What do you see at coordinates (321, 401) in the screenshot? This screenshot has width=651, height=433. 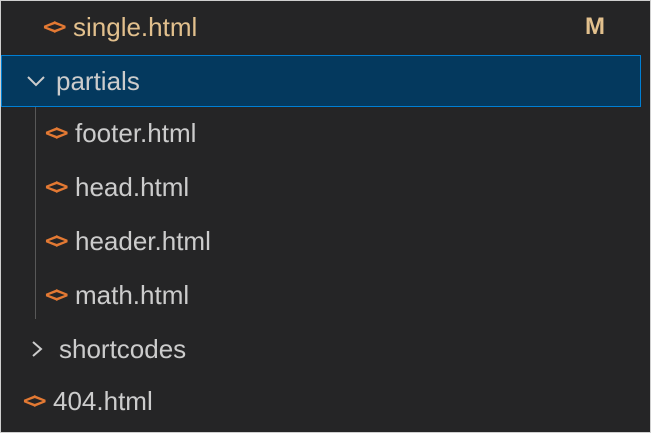 I see `tree-item-404-html: <> 404.html` at bounding box center [321, 401].